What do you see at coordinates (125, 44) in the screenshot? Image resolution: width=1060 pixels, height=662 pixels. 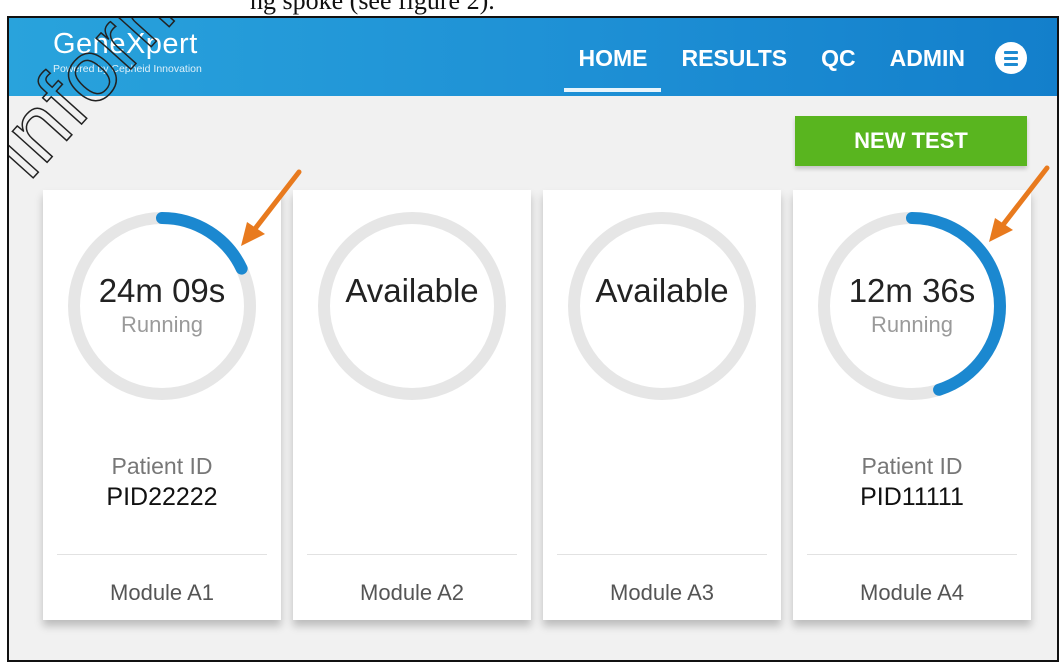 I see `brand-name: GeneXpert` at bounding box center [125, 44].